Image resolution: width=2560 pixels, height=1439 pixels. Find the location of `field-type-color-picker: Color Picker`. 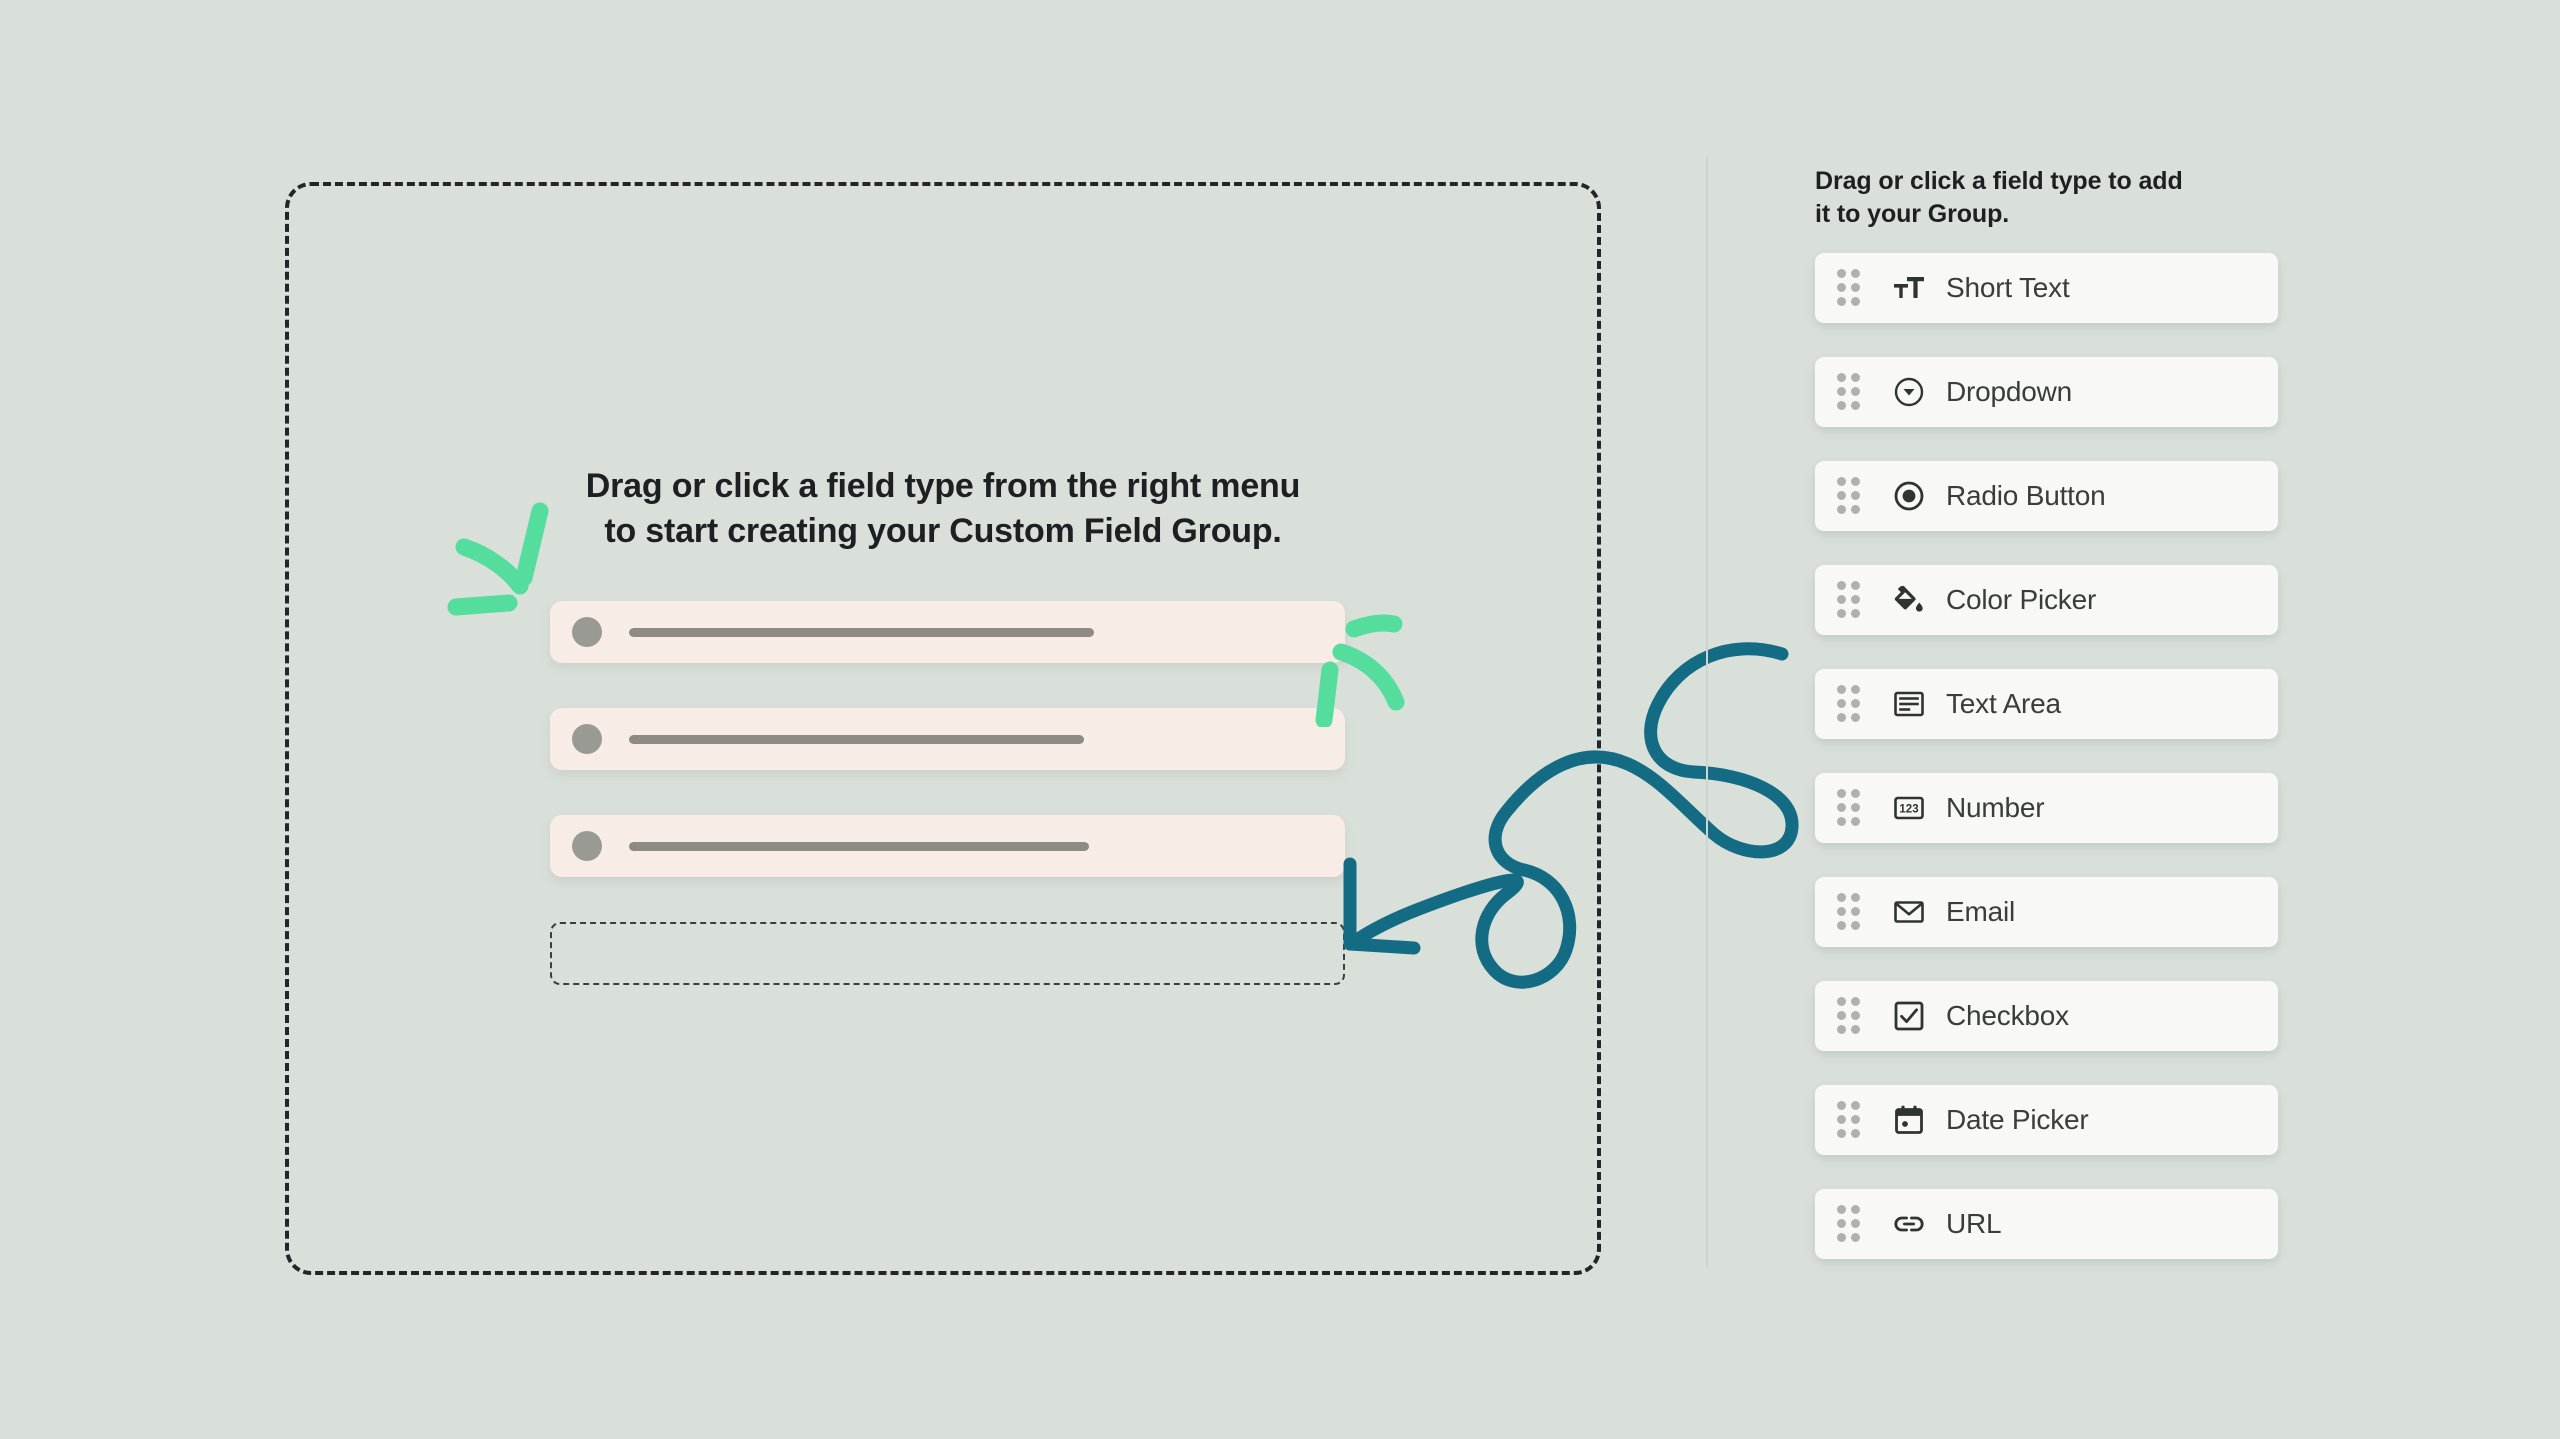

field-type-color-picker: Color Picker is located at coordinates (2046, 599).